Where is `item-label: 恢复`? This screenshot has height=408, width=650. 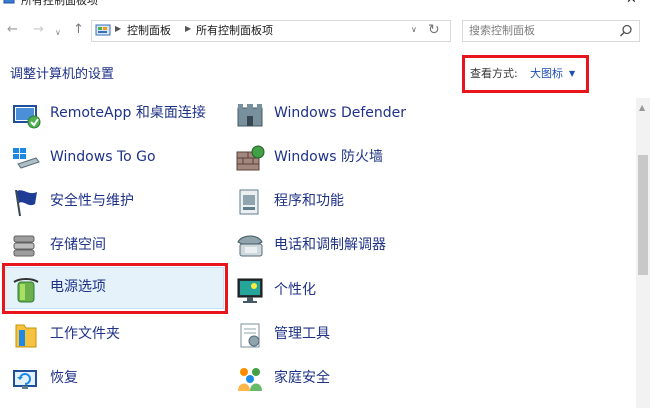 item-label: 恢复 is located at coordinates (64, 378).